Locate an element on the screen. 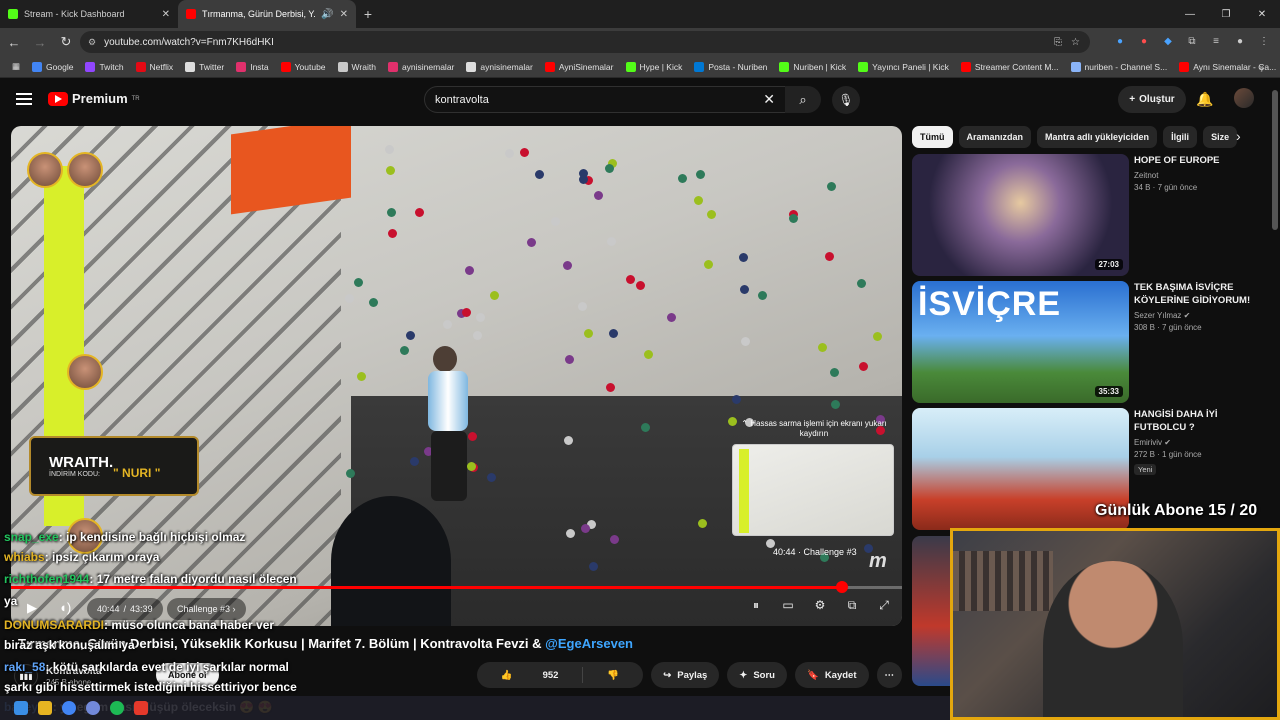  chat-username: DONUMSARARDI is located at coordinates (54, 625).